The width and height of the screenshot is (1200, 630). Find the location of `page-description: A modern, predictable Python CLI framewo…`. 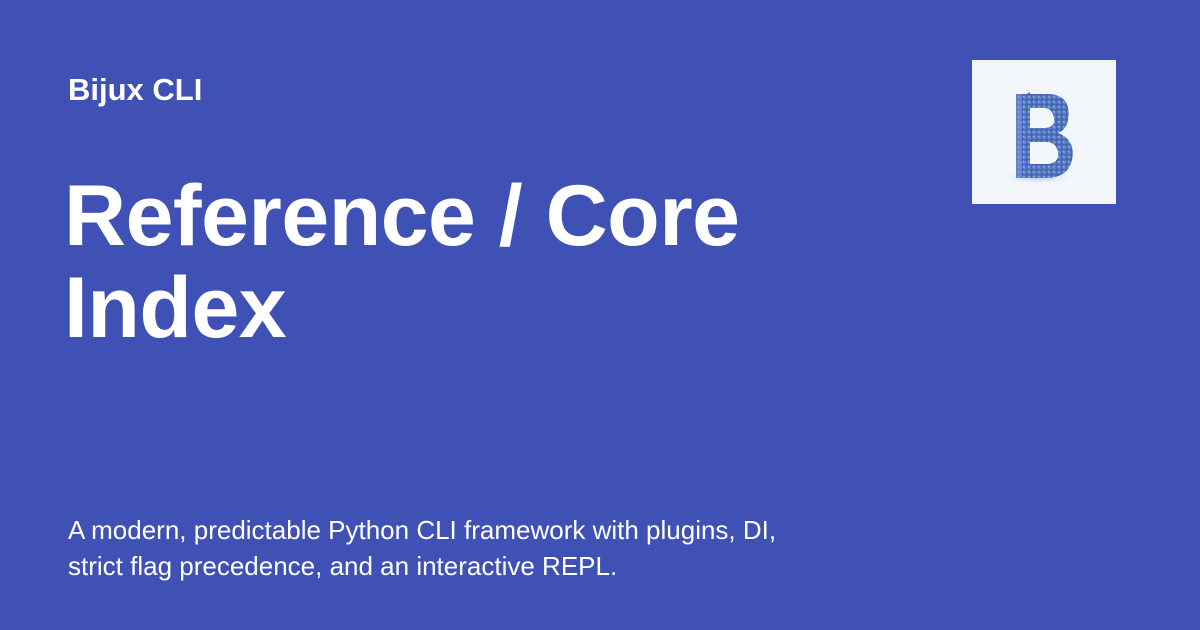

page-description: A modern, predictable Python CLI framewo… is located at coordinates (478, 548).